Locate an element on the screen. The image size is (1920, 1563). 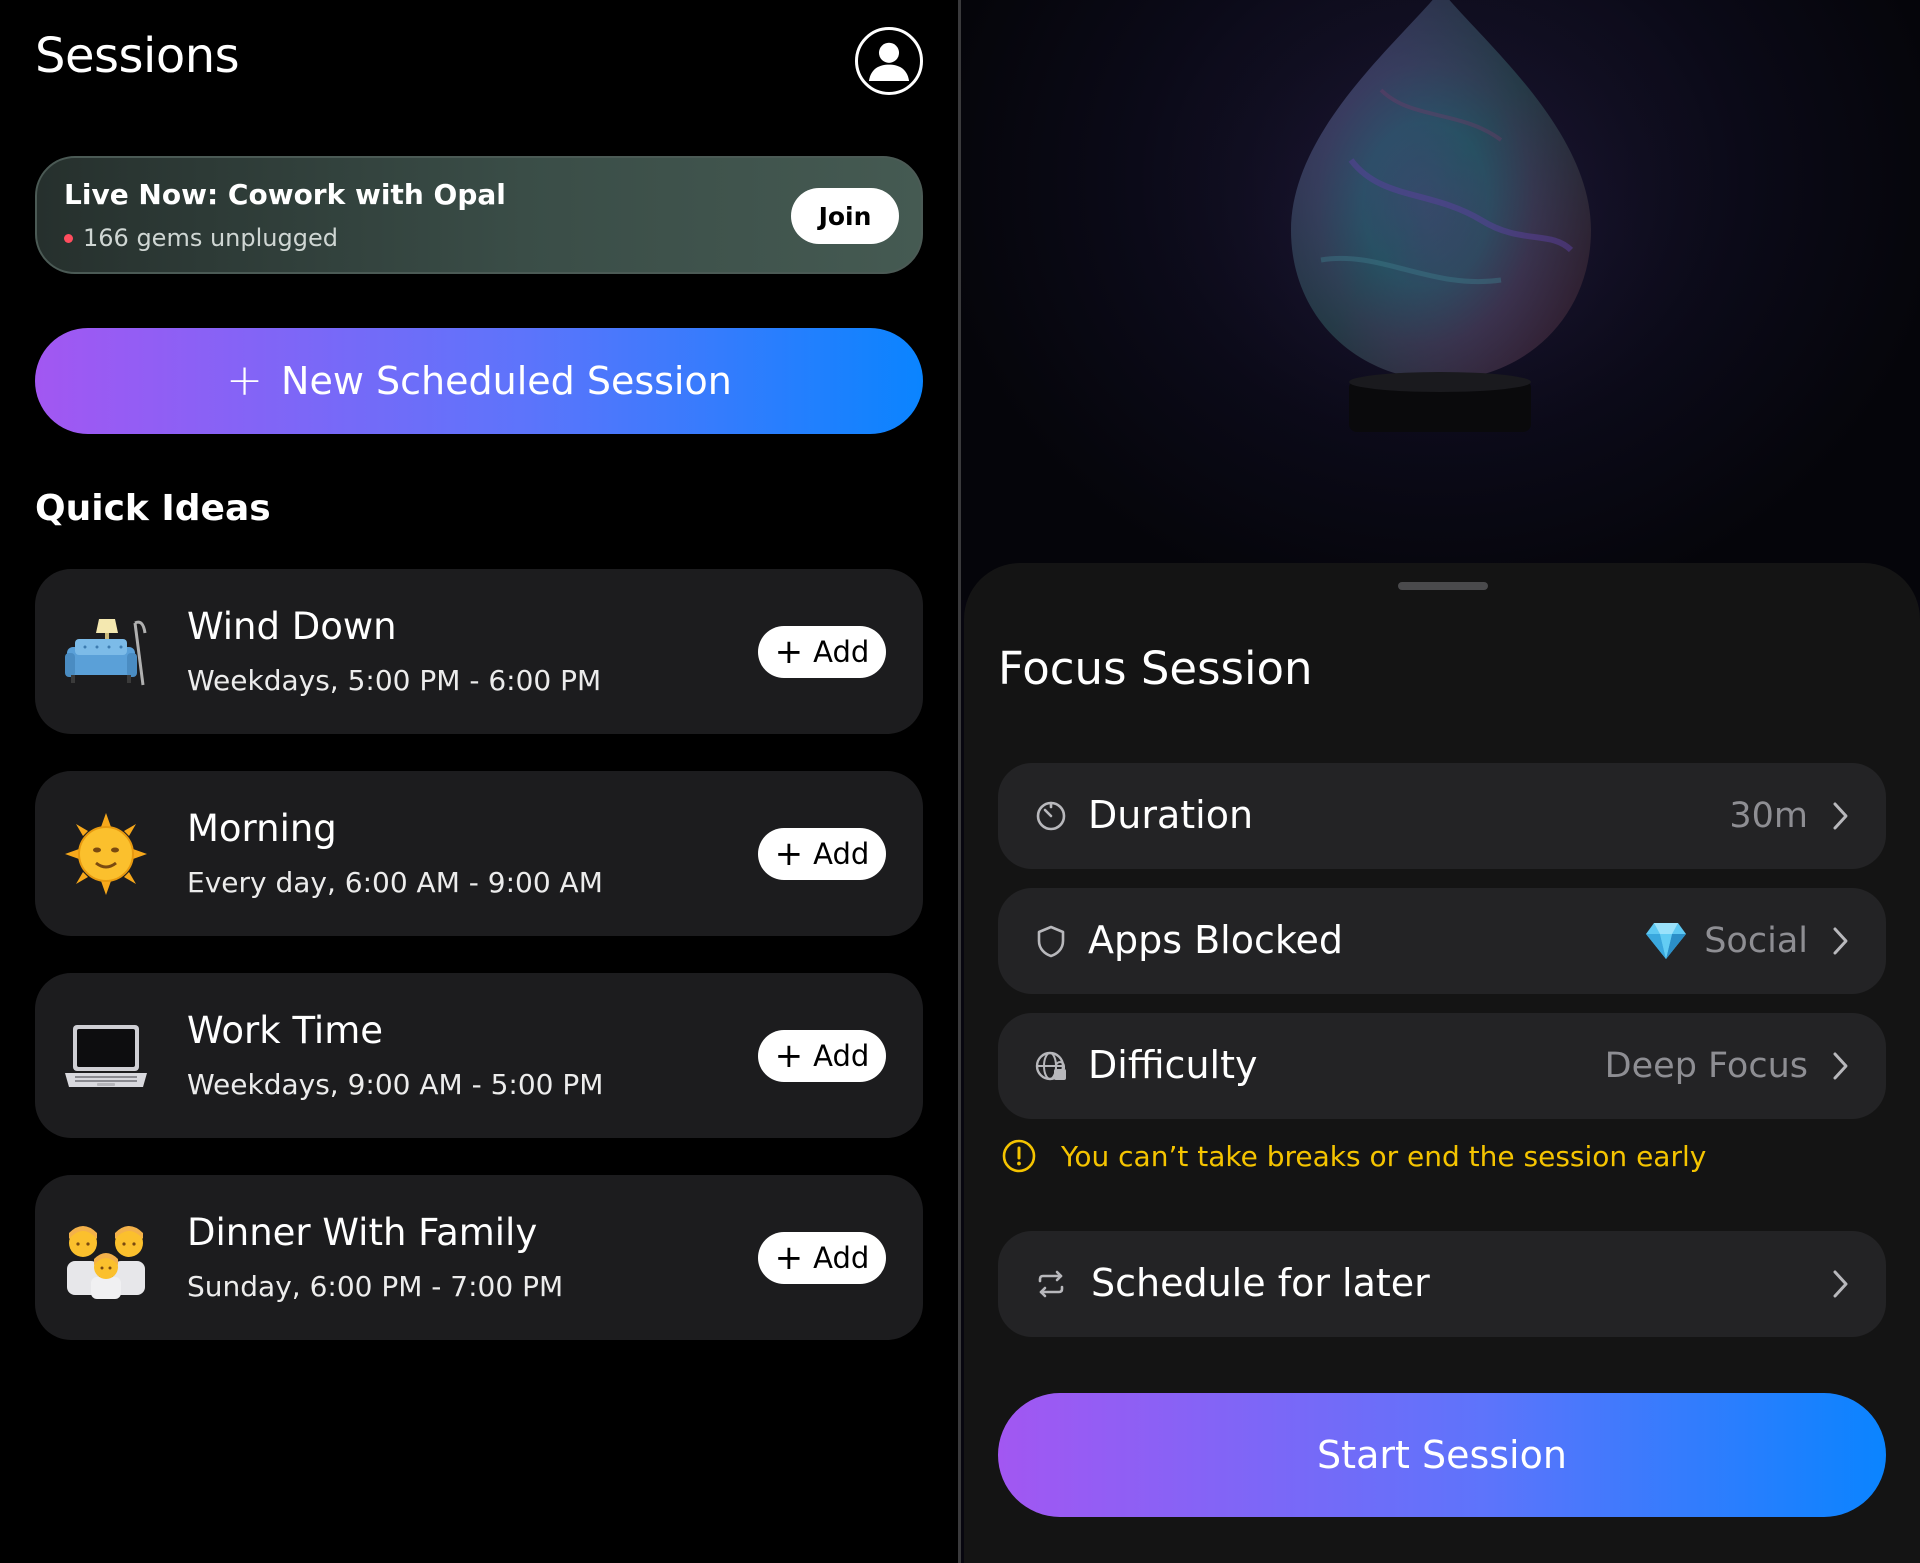
quick-idea-name: Dinner With Family is located at coordinates (362, 1232).